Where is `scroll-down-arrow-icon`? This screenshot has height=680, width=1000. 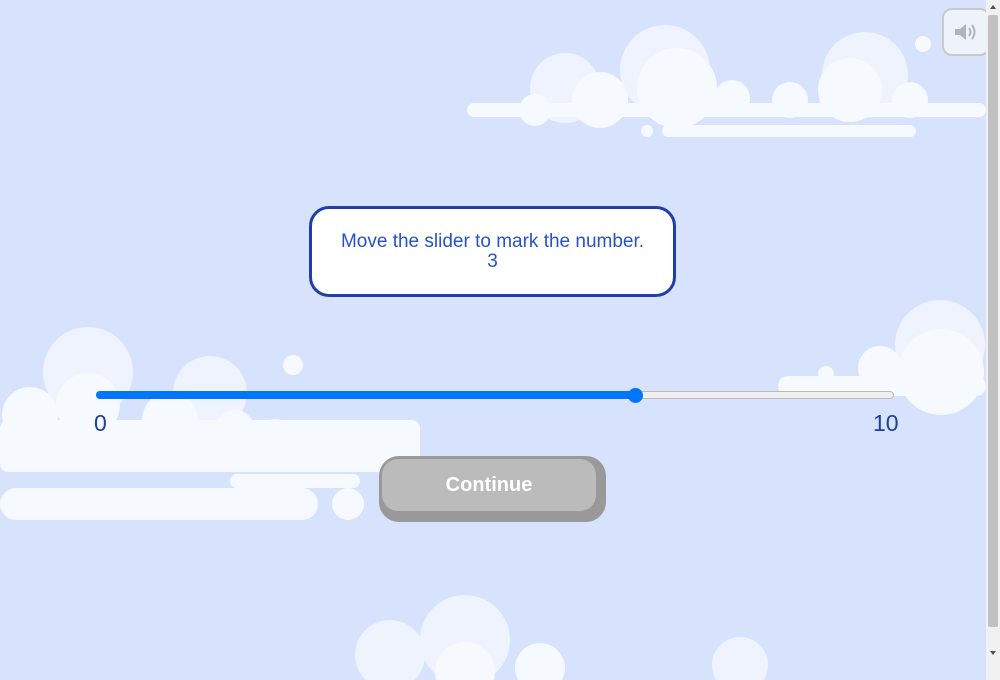
scroll-down-arrow-icon is located at coordinates (993, 653).